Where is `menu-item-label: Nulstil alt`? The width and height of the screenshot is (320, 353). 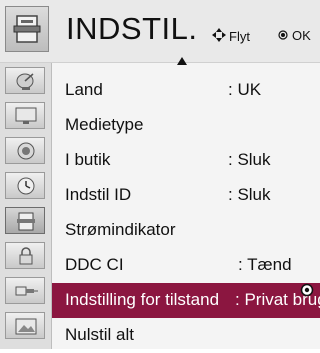 menu-item-label: Nulstil alt is located at coordinates (99, 334).